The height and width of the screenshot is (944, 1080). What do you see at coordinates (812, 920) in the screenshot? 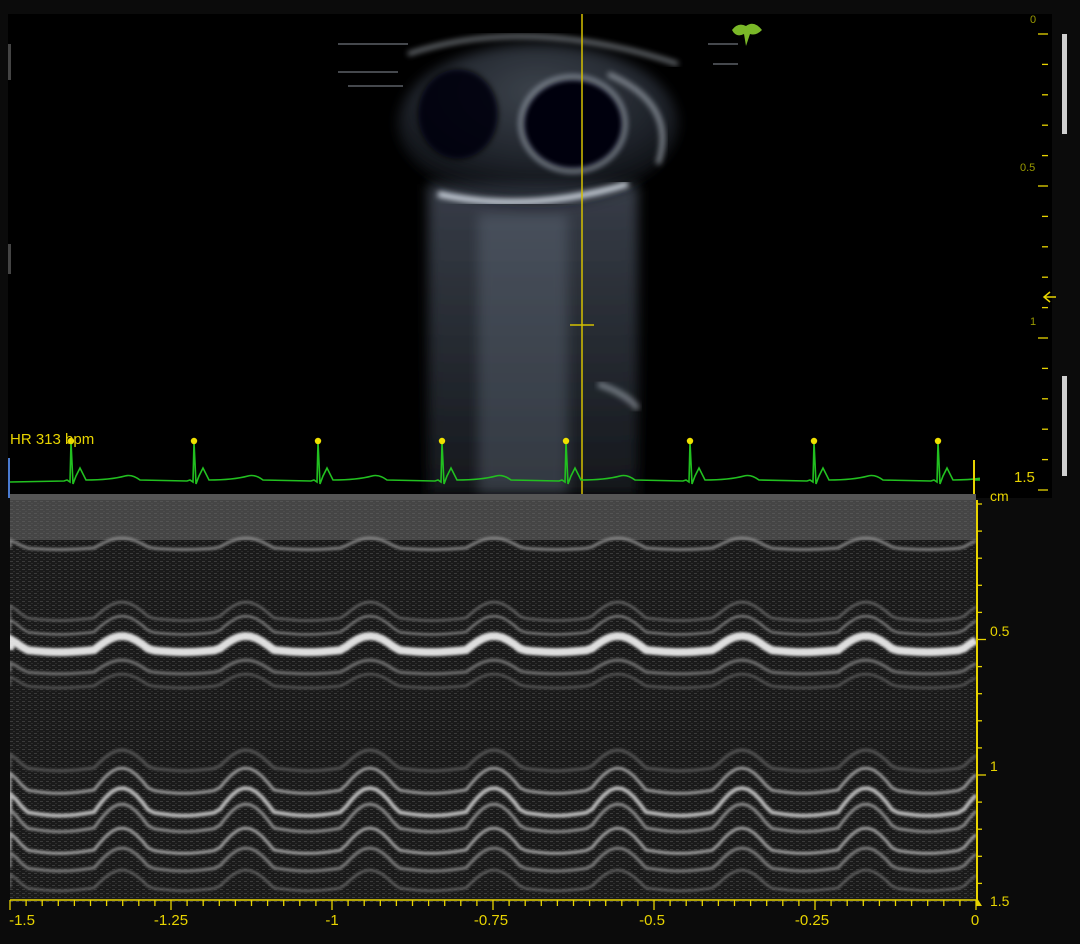
I see `time-label-neg-0-25: -0.25` at bounding box center [812, 920].